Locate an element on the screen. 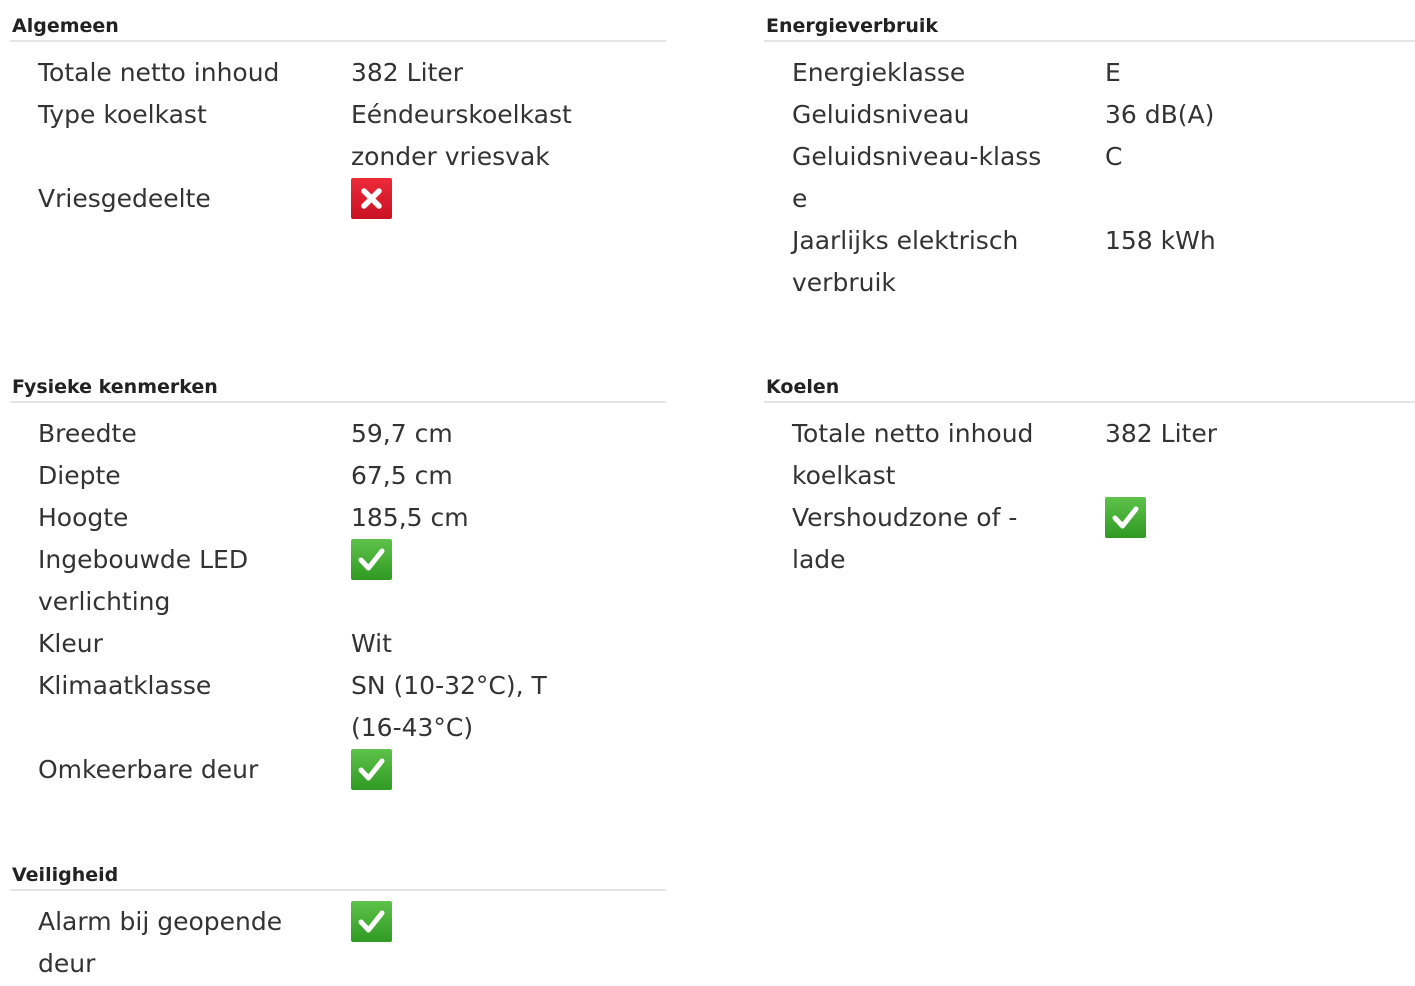 The image size is (1415, 986). spec-row: Totale netto inhoud 382 Liter is located at coordinates (338, 73).